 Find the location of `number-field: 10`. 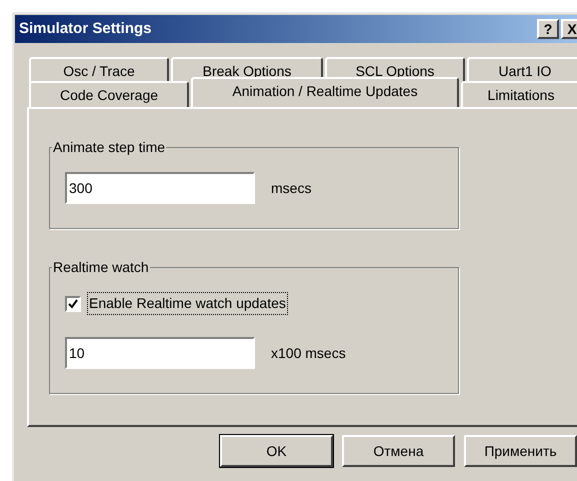

number-field: 10 is located at coordinates (160, 353).